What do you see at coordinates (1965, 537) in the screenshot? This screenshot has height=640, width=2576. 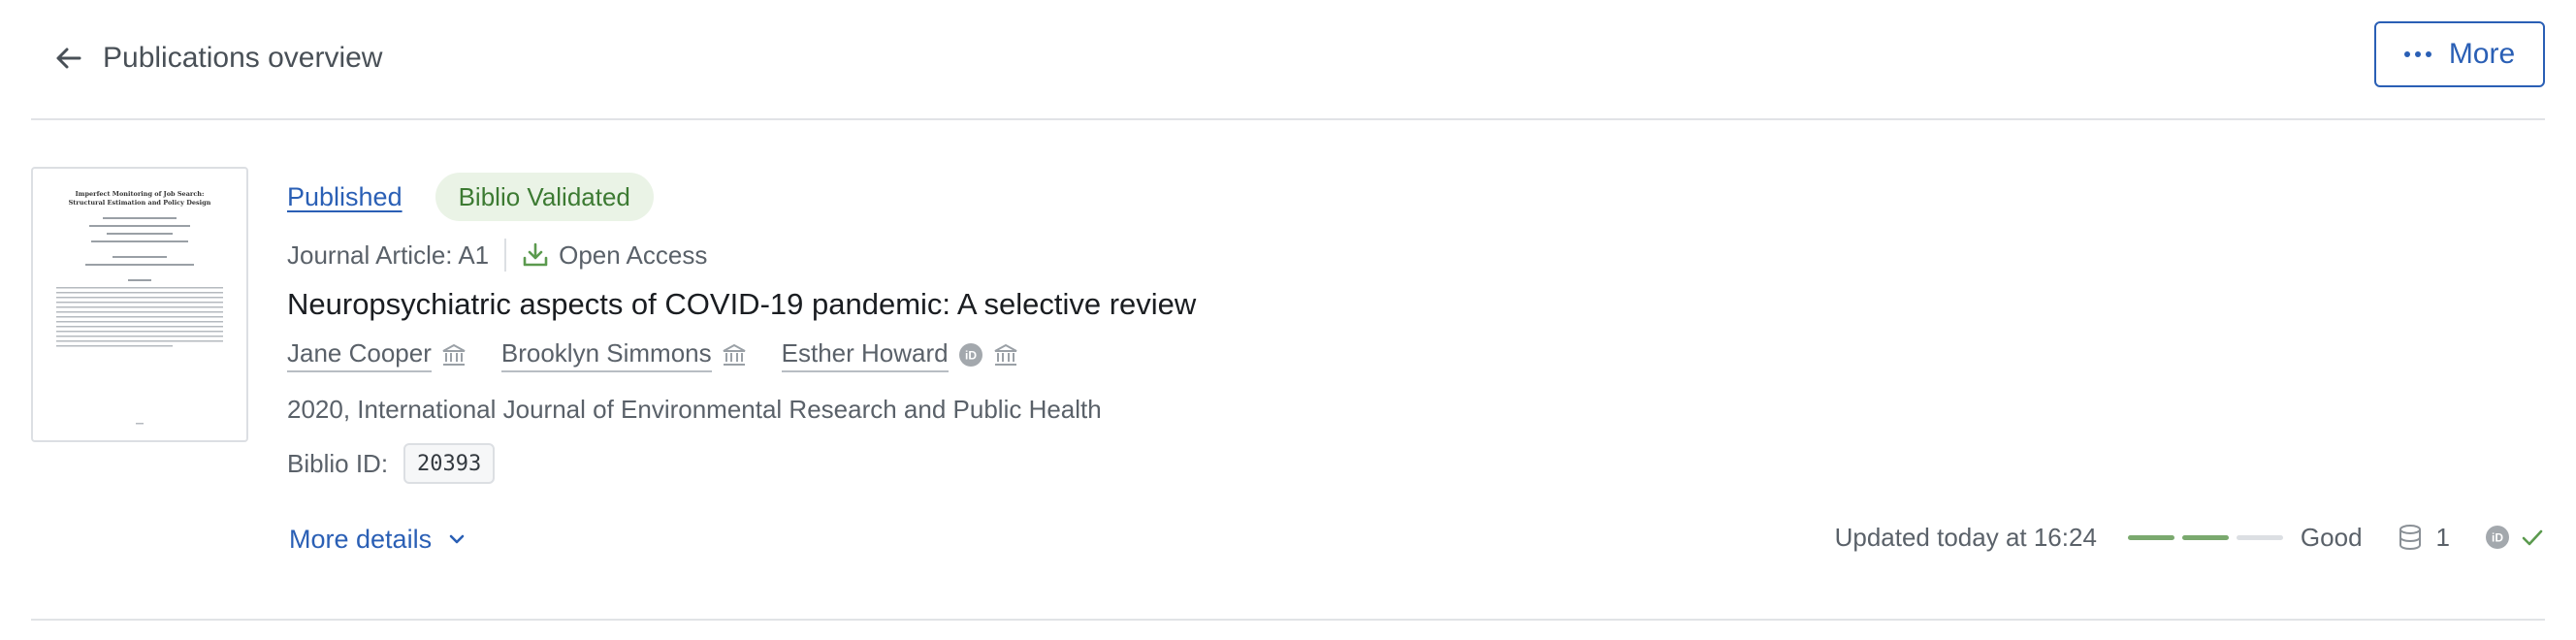 I see `updated-timestamp: Updated today at 16:24` at bounding box center [1965, 537].